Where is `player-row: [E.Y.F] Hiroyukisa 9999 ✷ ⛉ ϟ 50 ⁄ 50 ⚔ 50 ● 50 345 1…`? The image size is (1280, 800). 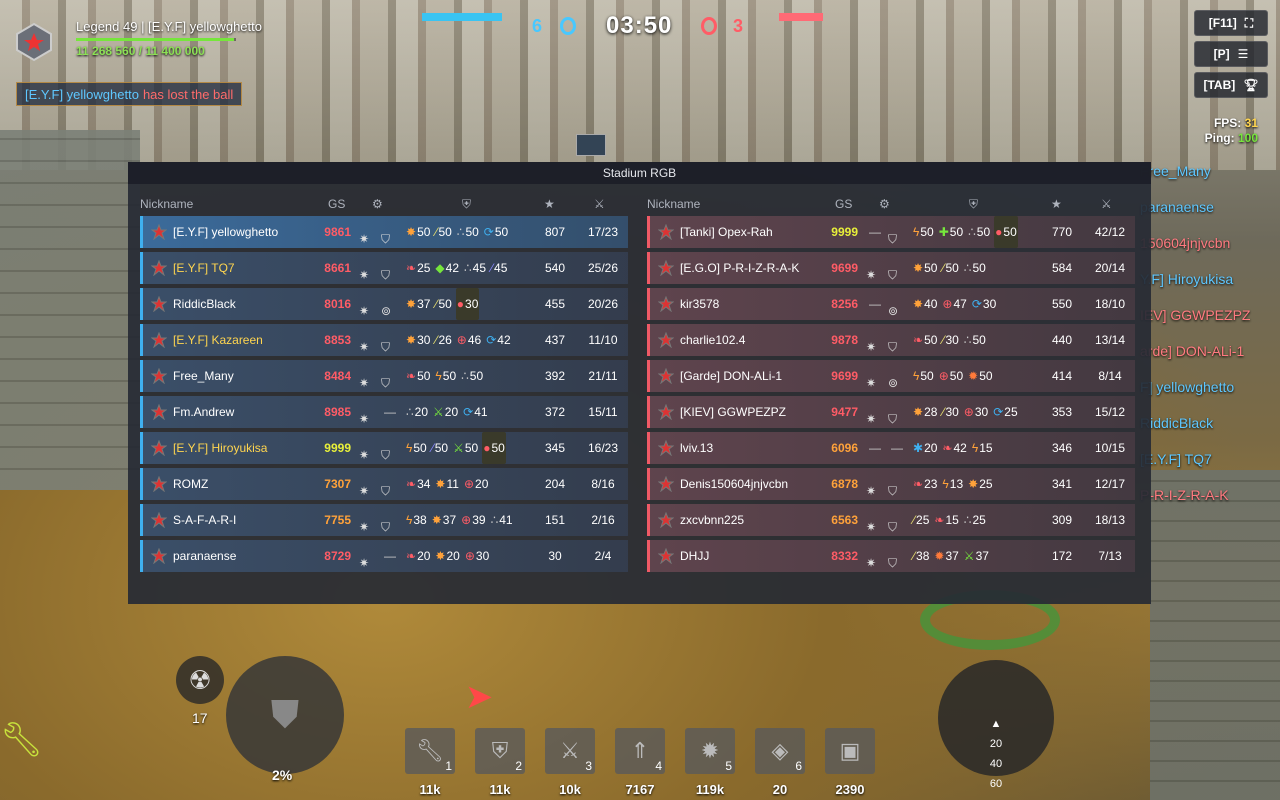 player-row: [E.Y.F] Hiroyukisa 9999 ✷ ⛉ ϟ 50 ⁄ 50 ⚔ 50 ● 50 345 1… is located at coordinates (384, 448).